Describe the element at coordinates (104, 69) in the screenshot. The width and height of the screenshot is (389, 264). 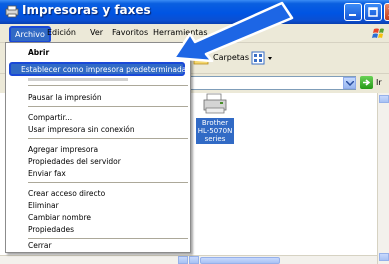
I see `menu-item-set-default-label: Establecer como impresora predeterminada` at that location.